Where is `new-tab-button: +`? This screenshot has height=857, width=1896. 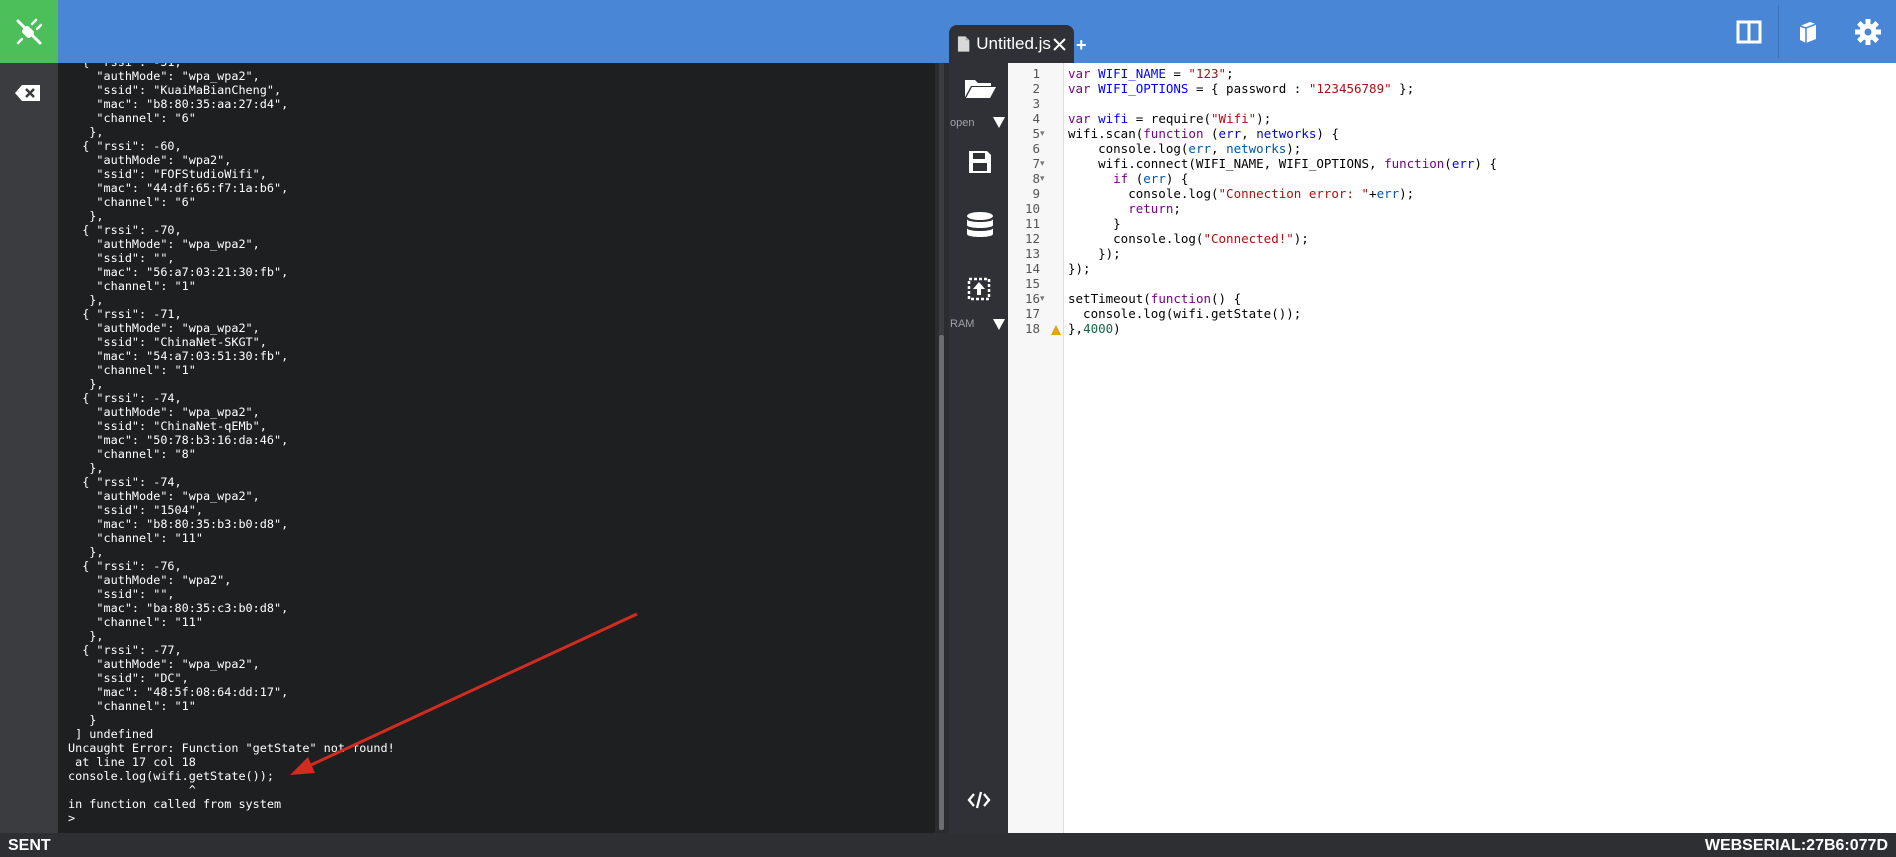 new-tab-button: + is located at coordinates (1081, 45).